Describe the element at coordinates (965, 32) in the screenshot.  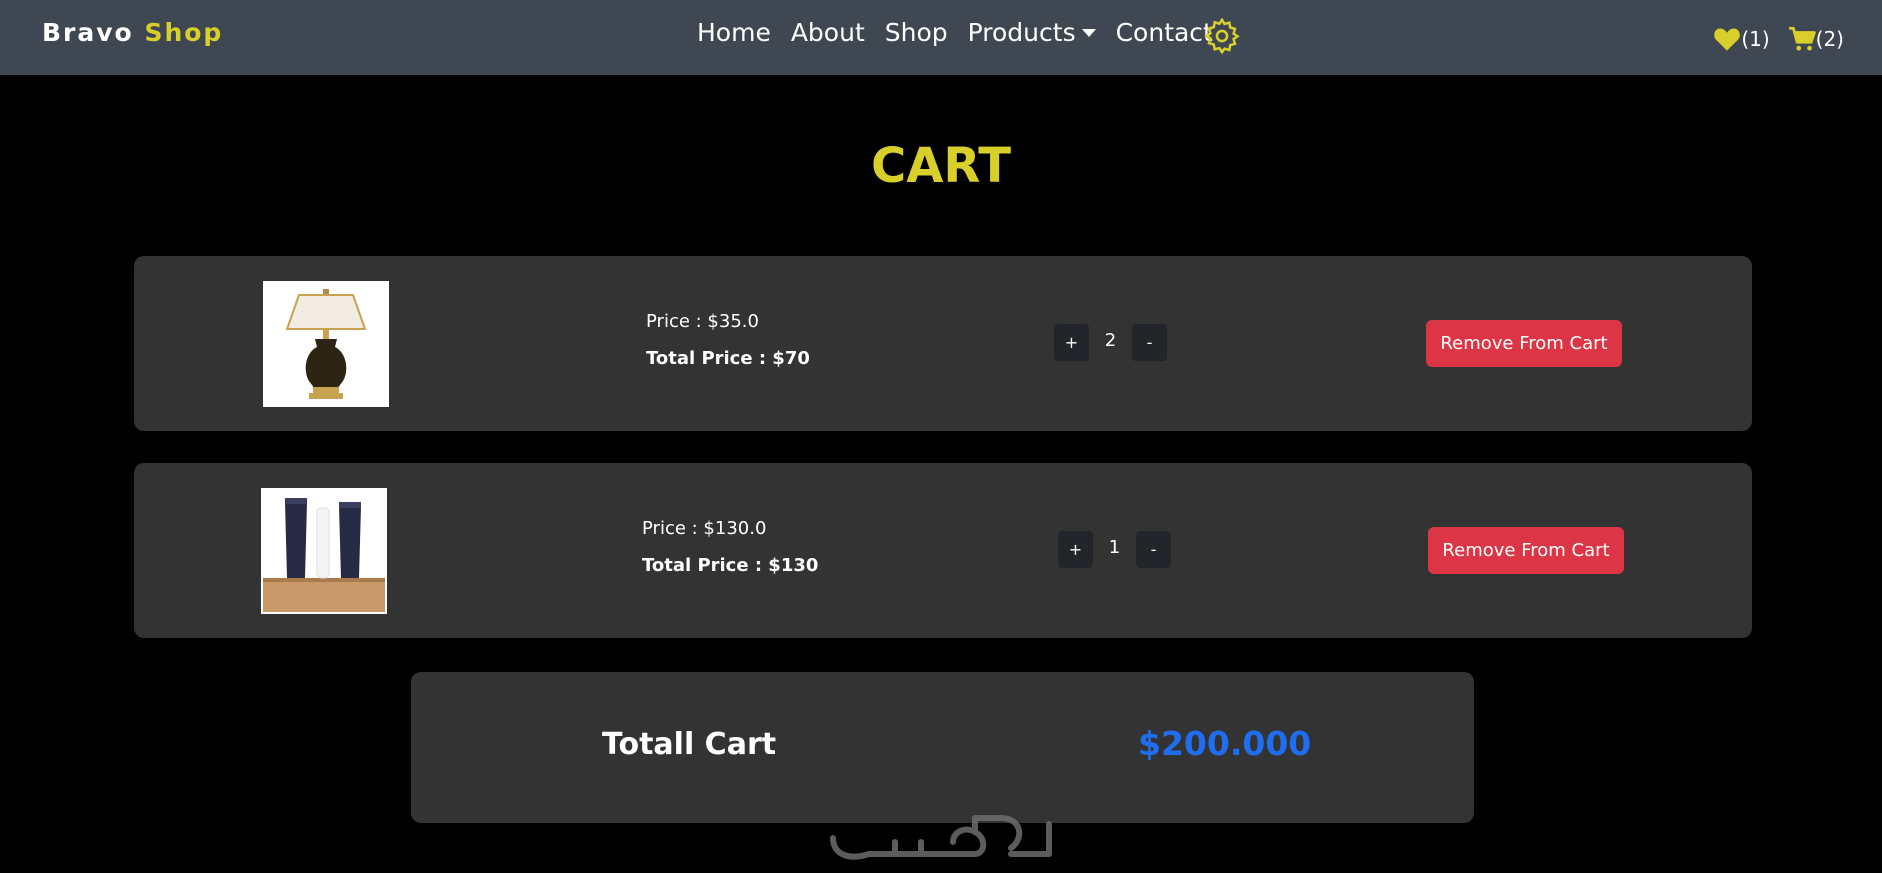
I see `nav-links: Home About Shop Products Contact` at that location.